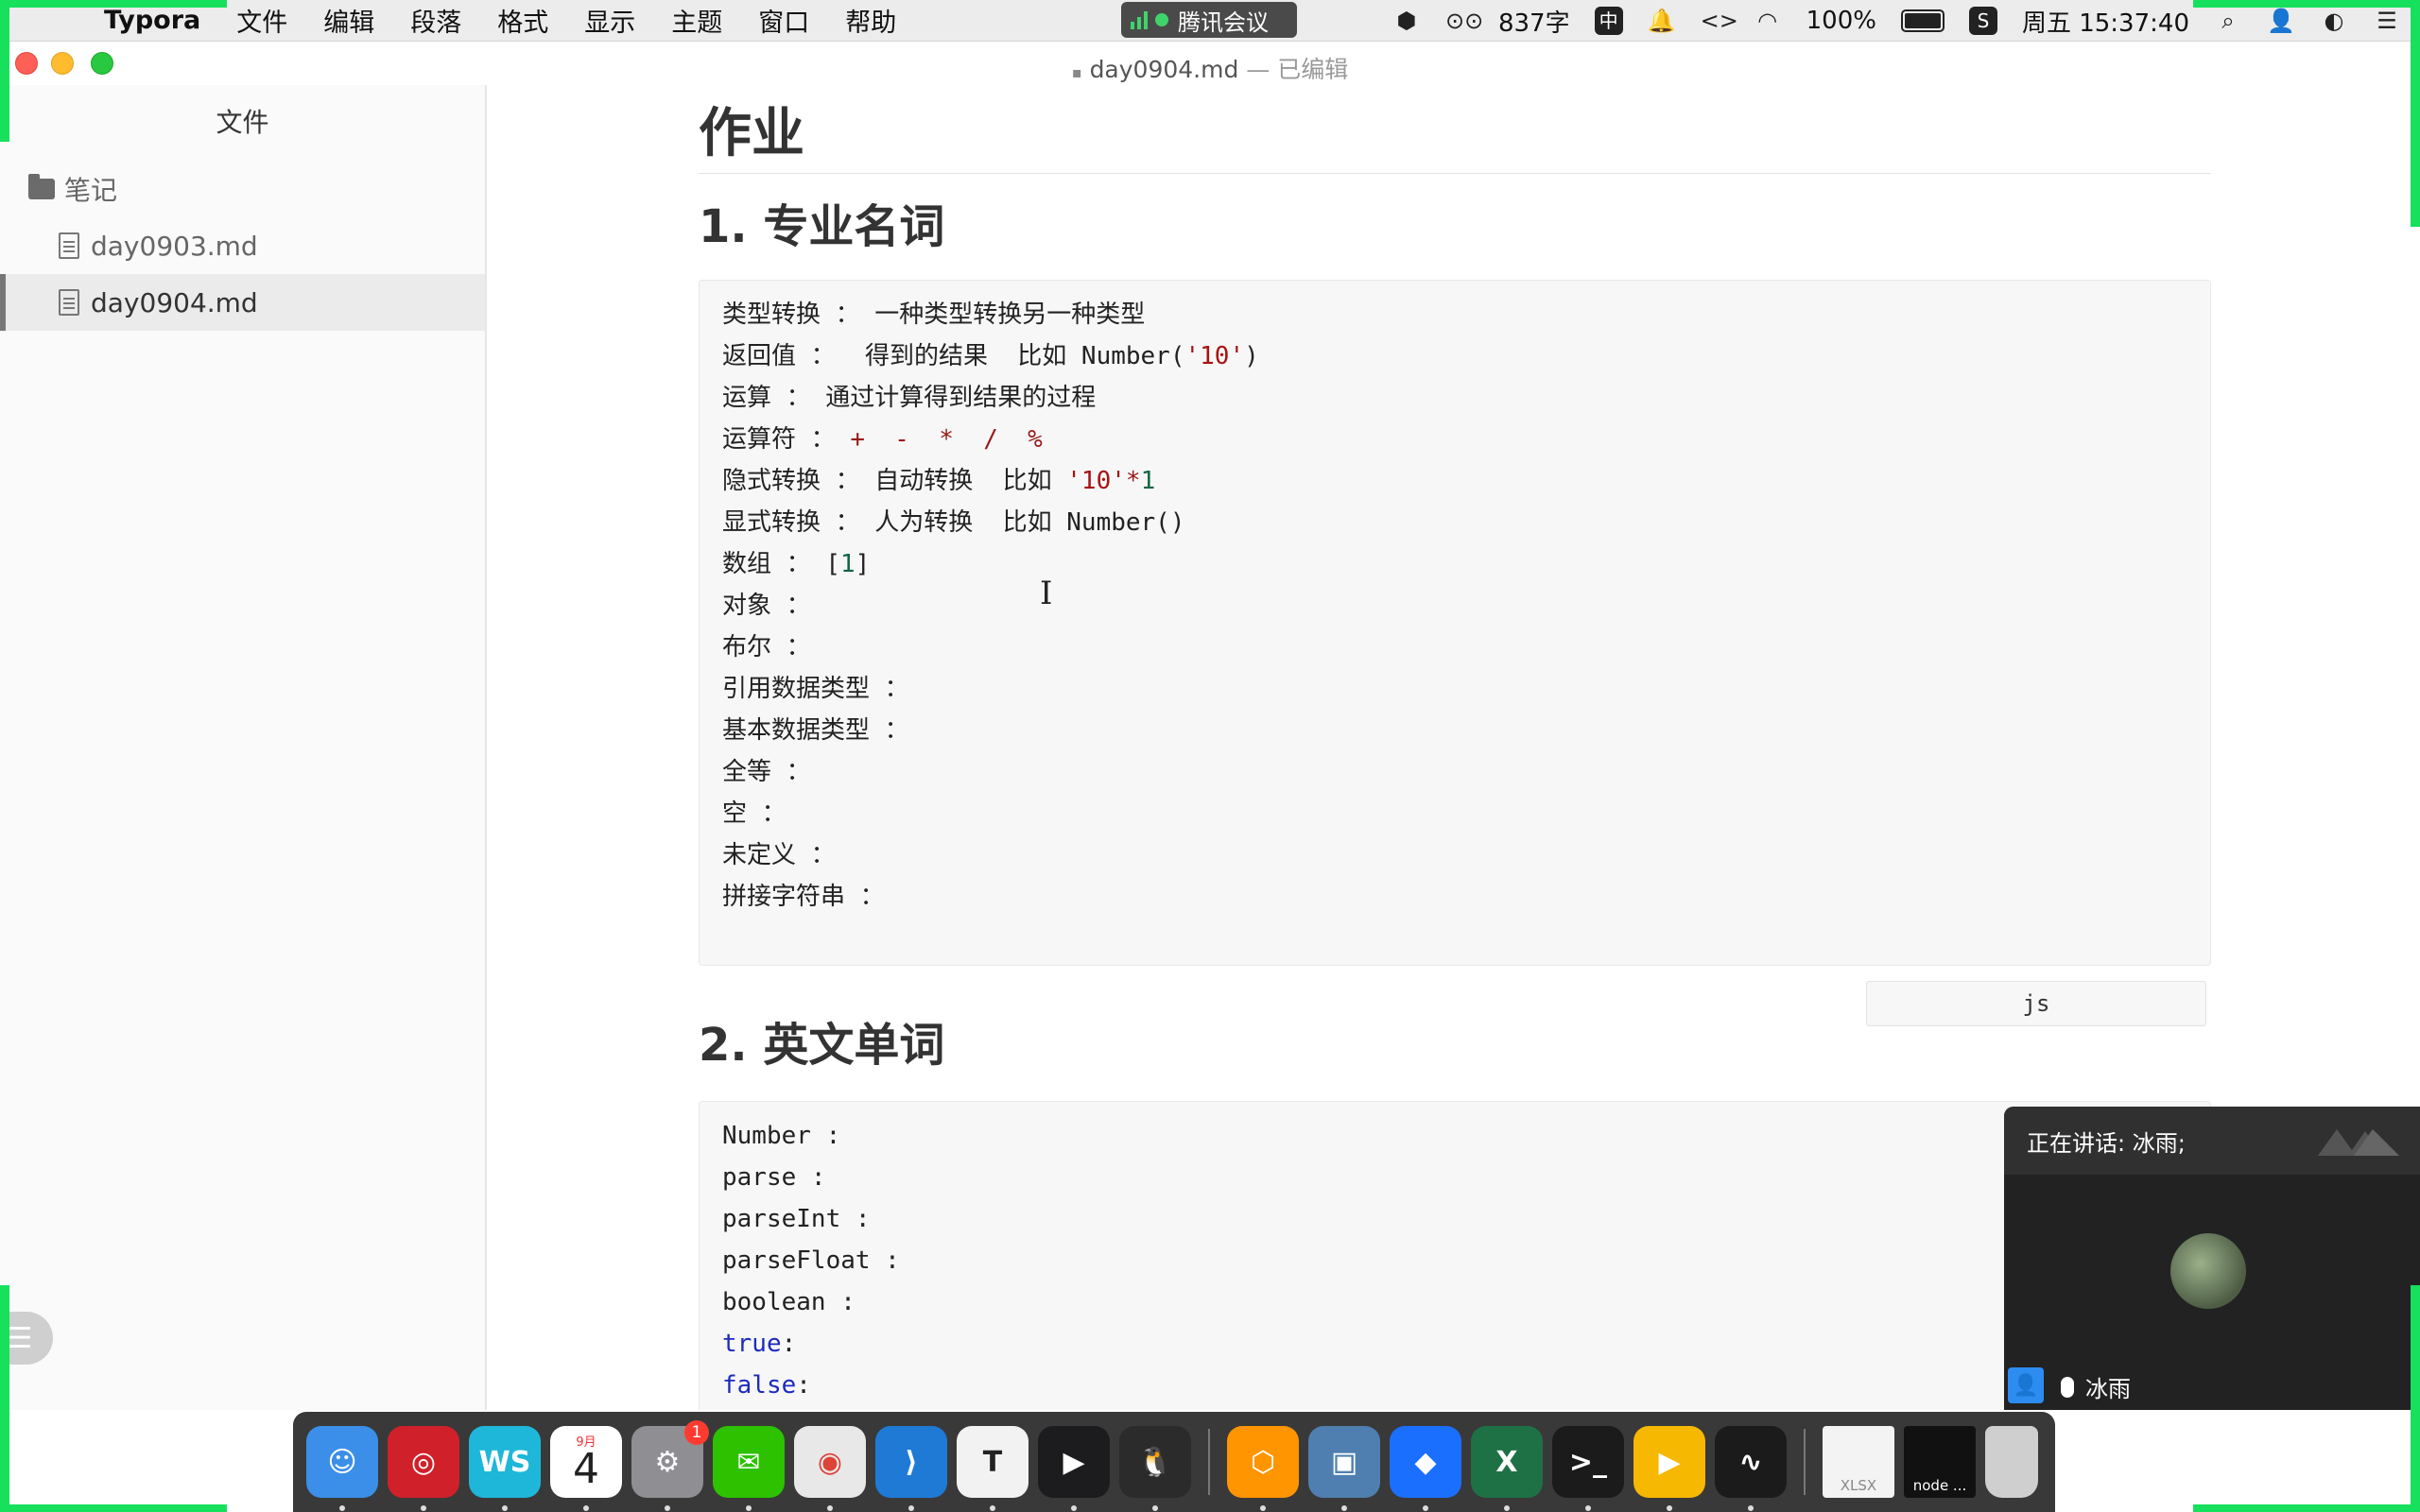  Describe the element at coordinates (1454, 647) in the screenshot. I see `code-line: 布尔 ：` at that location.